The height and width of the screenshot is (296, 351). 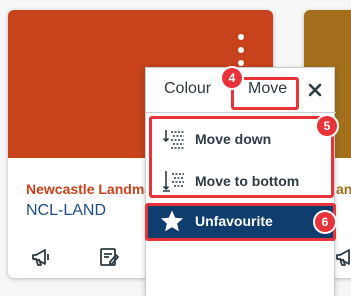 I want to click on course-name-link: Newcastle Landma, so click(x=89, y=189).